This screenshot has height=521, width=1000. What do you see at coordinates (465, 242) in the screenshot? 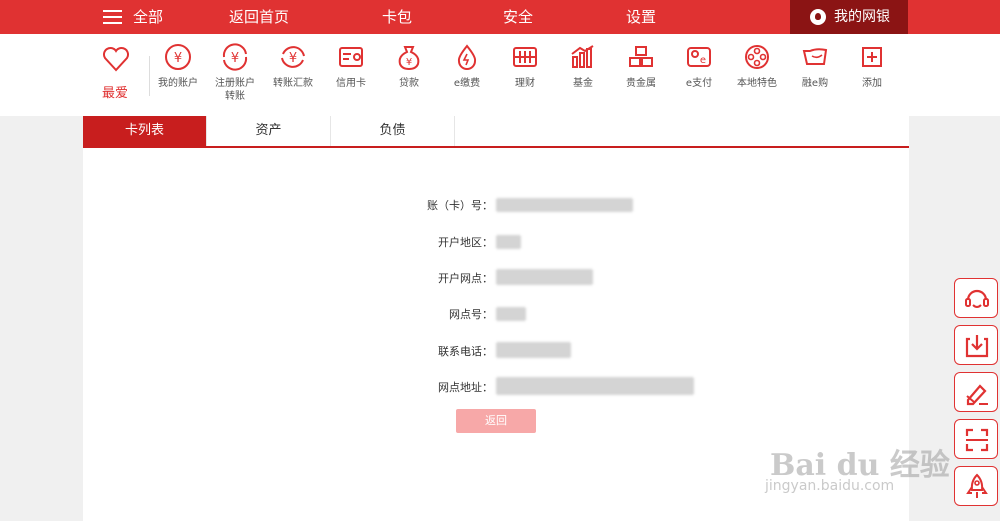
I see `field-label-region: 开户地区：` at bounding box center [465, 242].